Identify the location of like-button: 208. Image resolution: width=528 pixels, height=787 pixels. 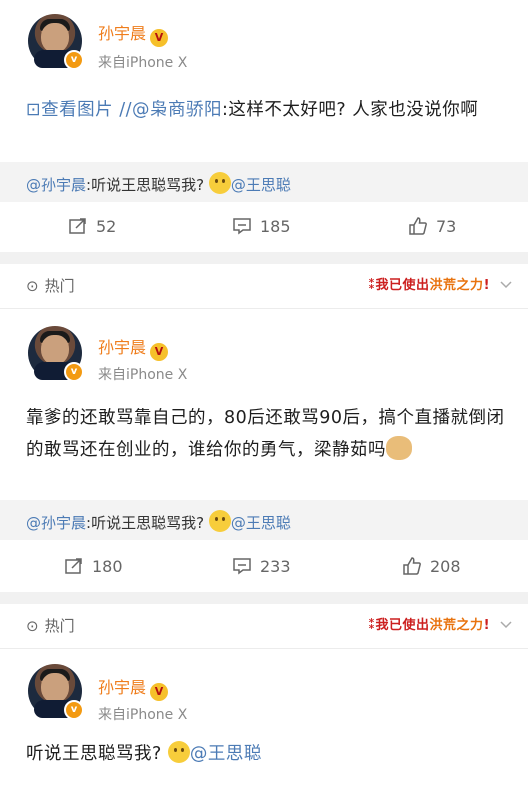
(431, 566).